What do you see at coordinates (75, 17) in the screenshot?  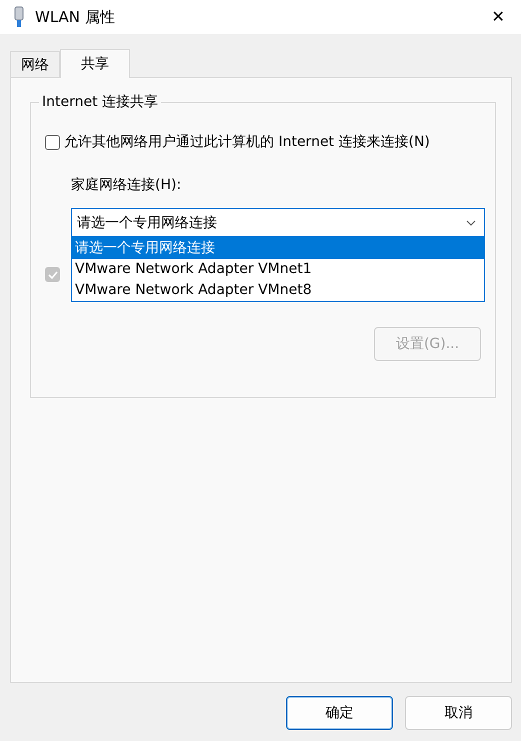 I see `window-title: WLAN 属性` at bounding box center [75, 17].